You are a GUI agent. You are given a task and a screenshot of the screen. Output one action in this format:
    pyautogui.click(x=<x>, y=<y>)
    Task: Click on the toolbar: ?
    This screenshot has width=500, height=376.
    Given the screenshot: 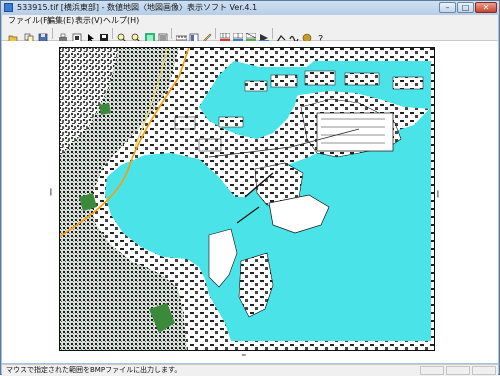 What is the action you would take?
    pyautogui.click(x=250, y=36)
    